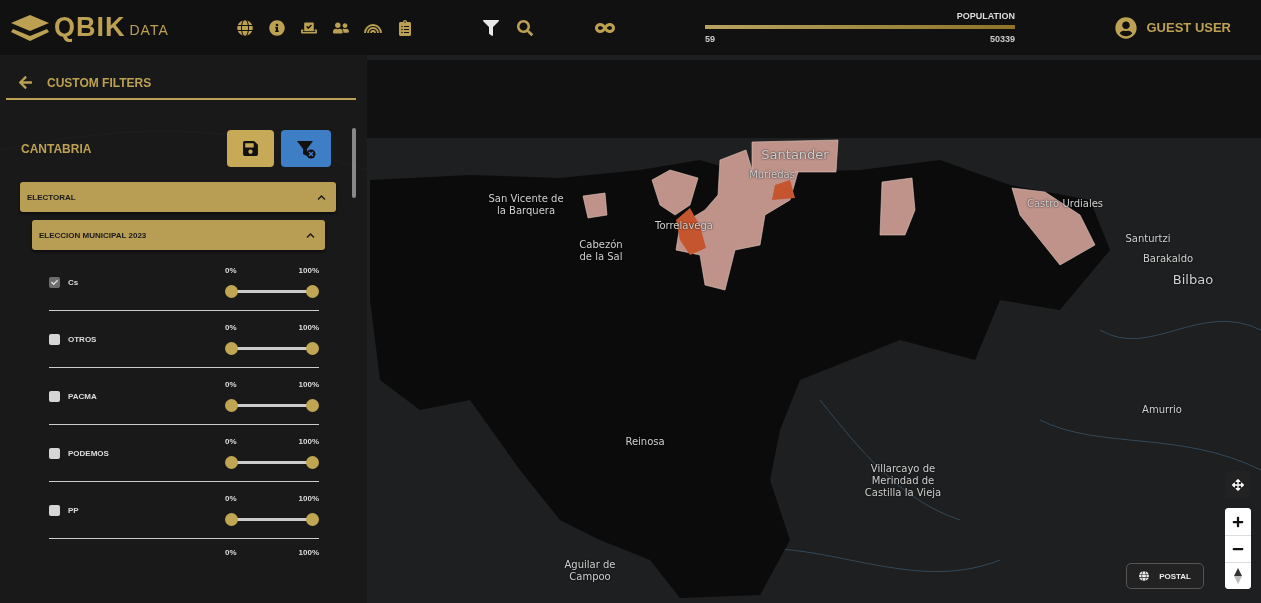 Image resolution: width=1261 pixels, height=603 pixels. Describe the element at coordinates (149, 29) in the screenshot. I see `logo-subtitle: DATA` at that location.